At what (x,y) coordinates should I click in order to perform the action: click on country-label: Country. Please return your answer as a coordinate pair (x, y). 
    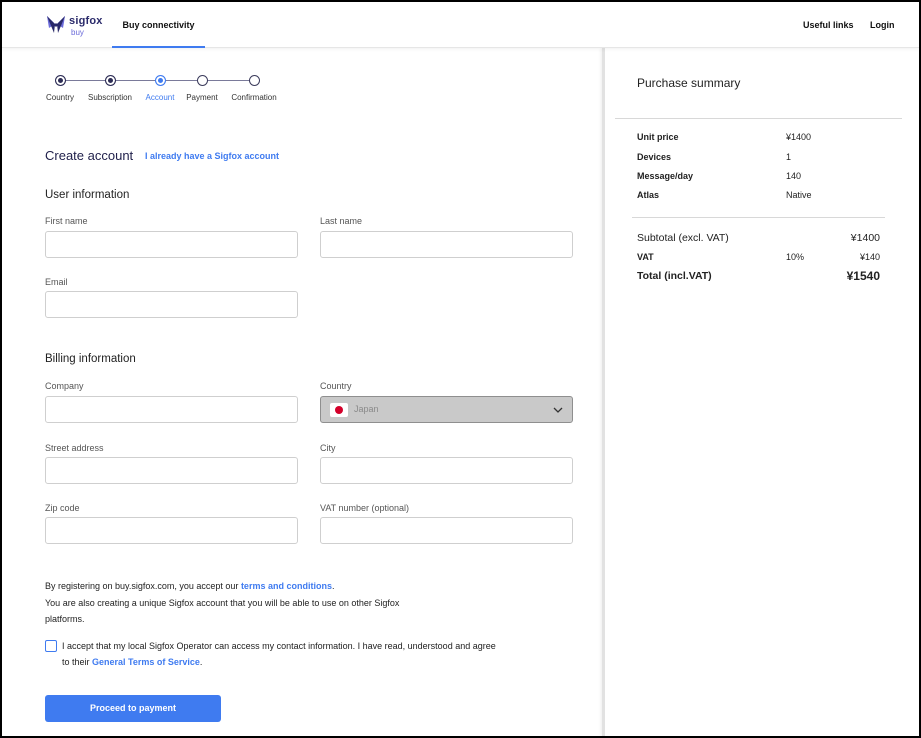
    Looking at the image, I should click on (336, 386).